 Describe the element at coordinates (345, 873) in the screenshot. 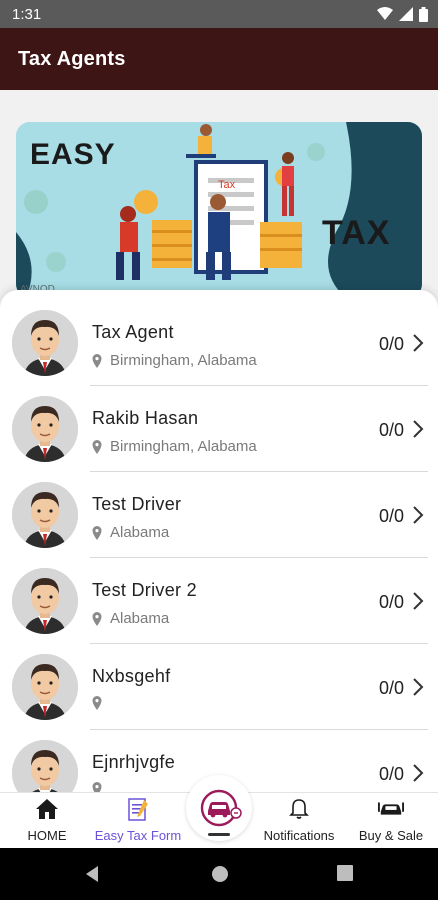

I see `recents-icon` at that location.